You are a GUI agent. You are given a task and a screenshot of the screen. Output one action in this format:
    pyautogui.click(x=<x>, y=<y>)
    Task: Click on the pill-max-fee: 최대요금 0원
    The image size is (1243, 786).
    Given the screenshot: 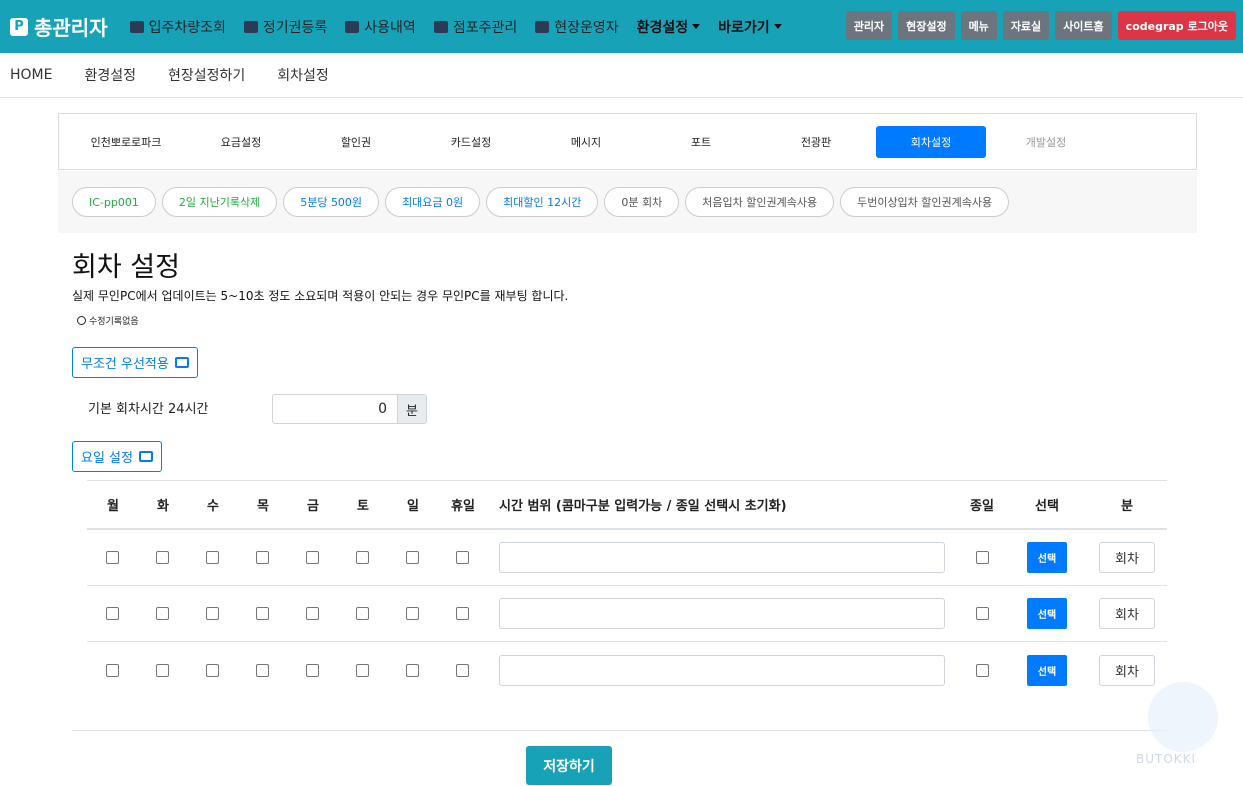 What is the action you would take?
    pyautogui.click(x=433, y=202)
    